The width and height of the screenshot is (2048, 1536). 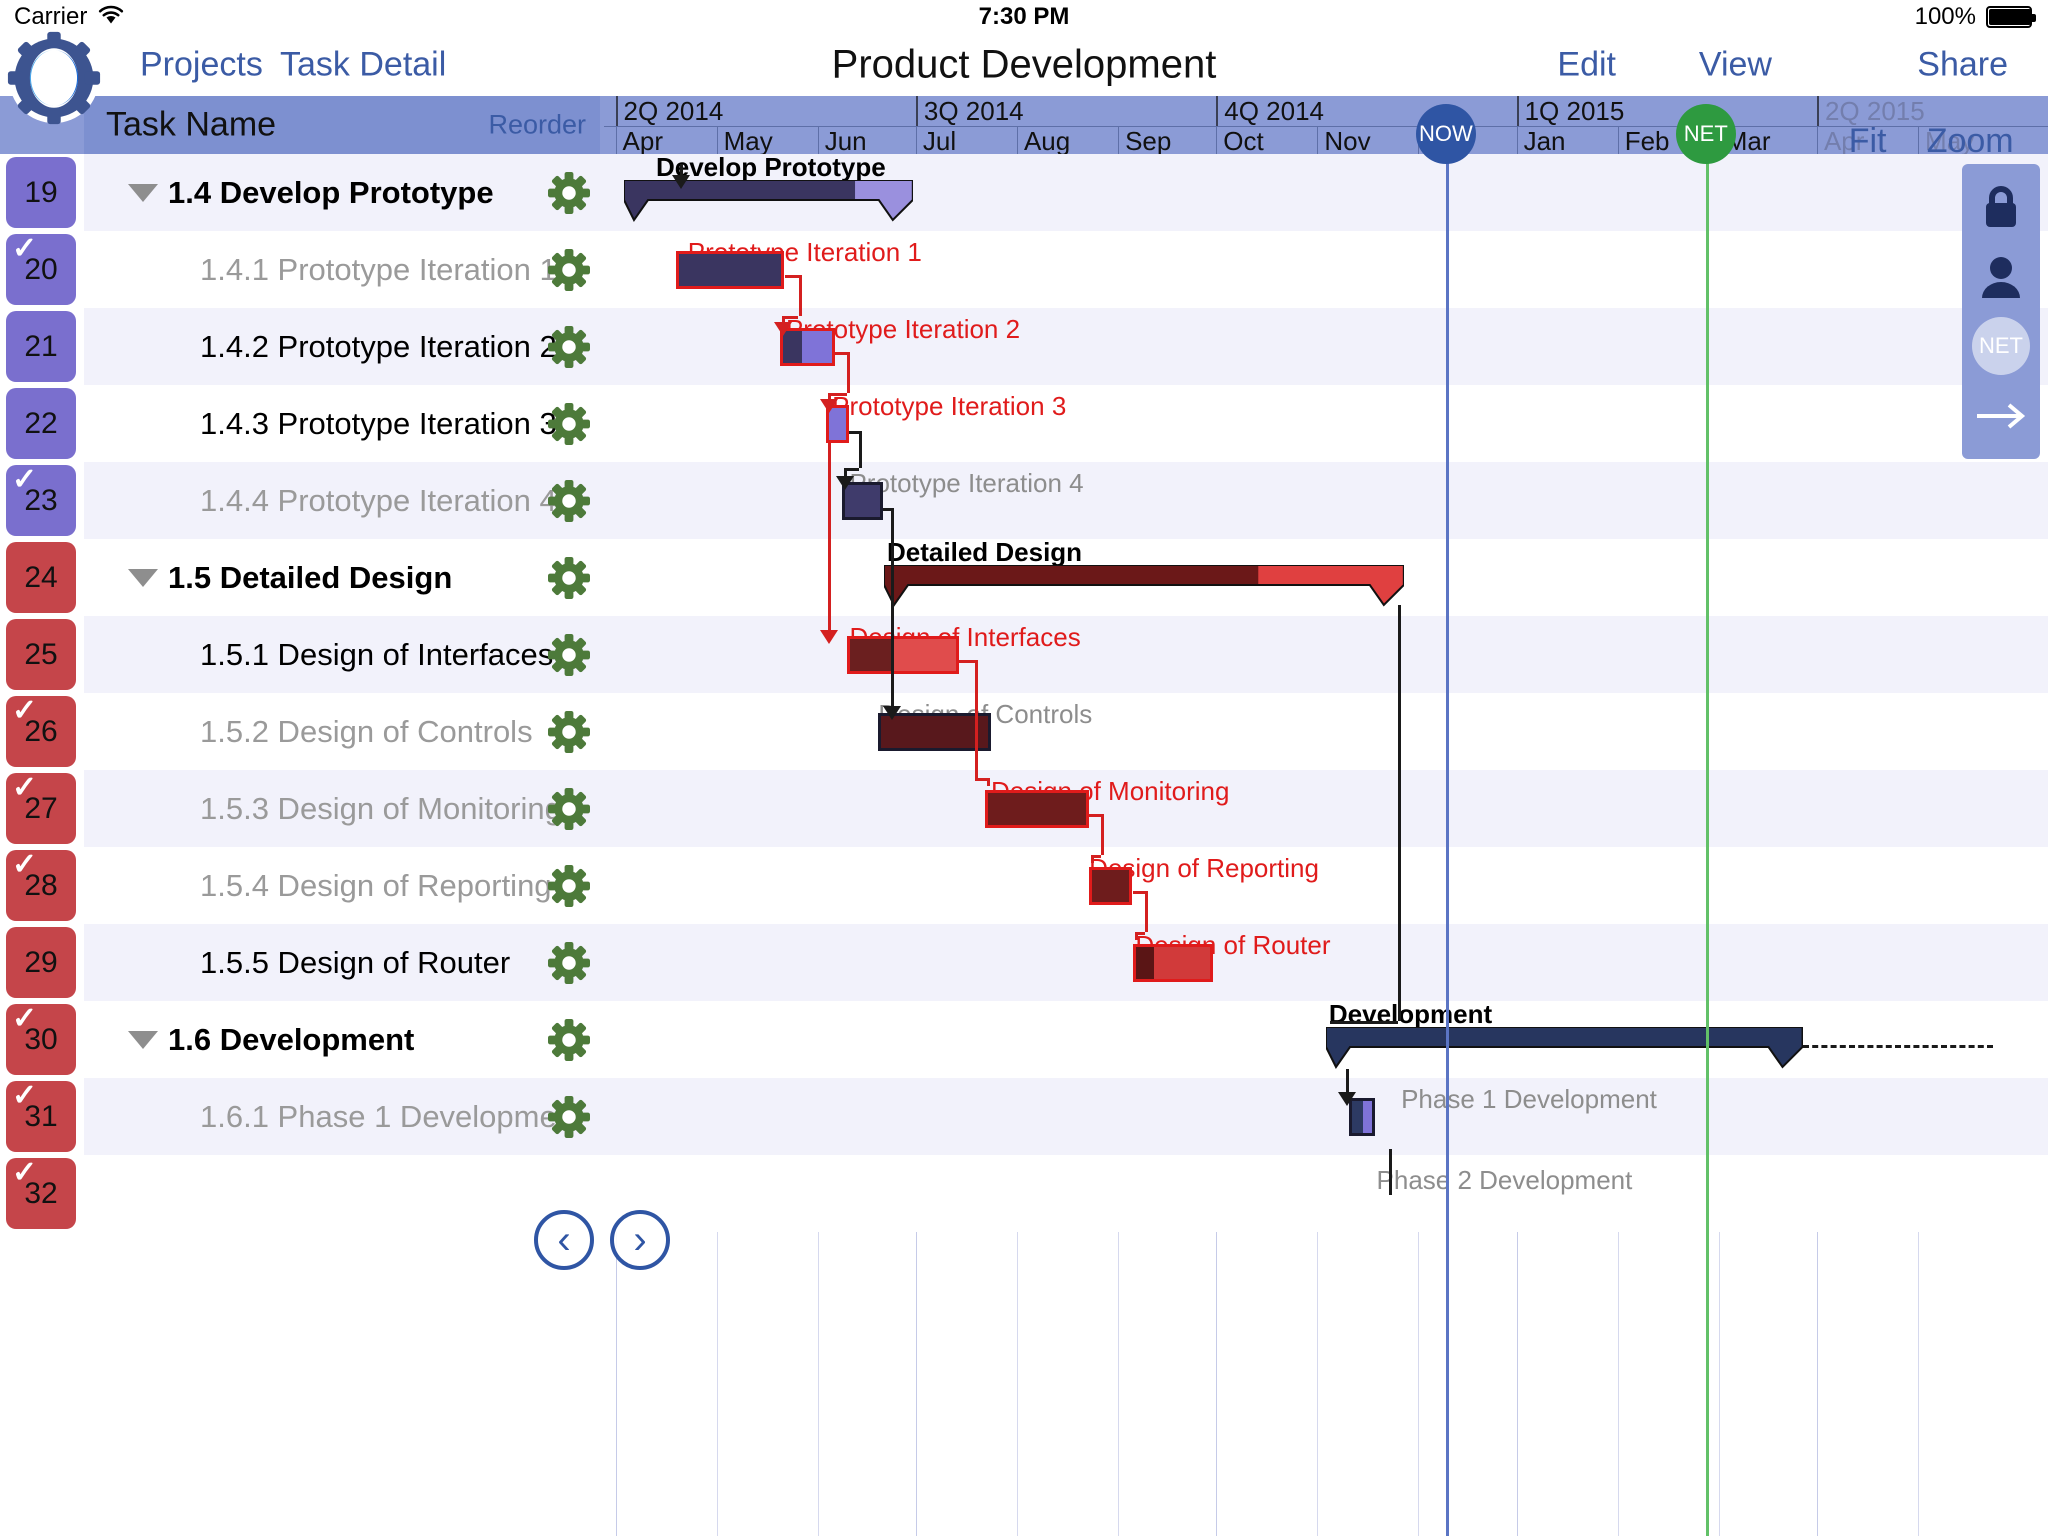 I want to click on previous-page-button: ‹, so click(x=564, y=1240).